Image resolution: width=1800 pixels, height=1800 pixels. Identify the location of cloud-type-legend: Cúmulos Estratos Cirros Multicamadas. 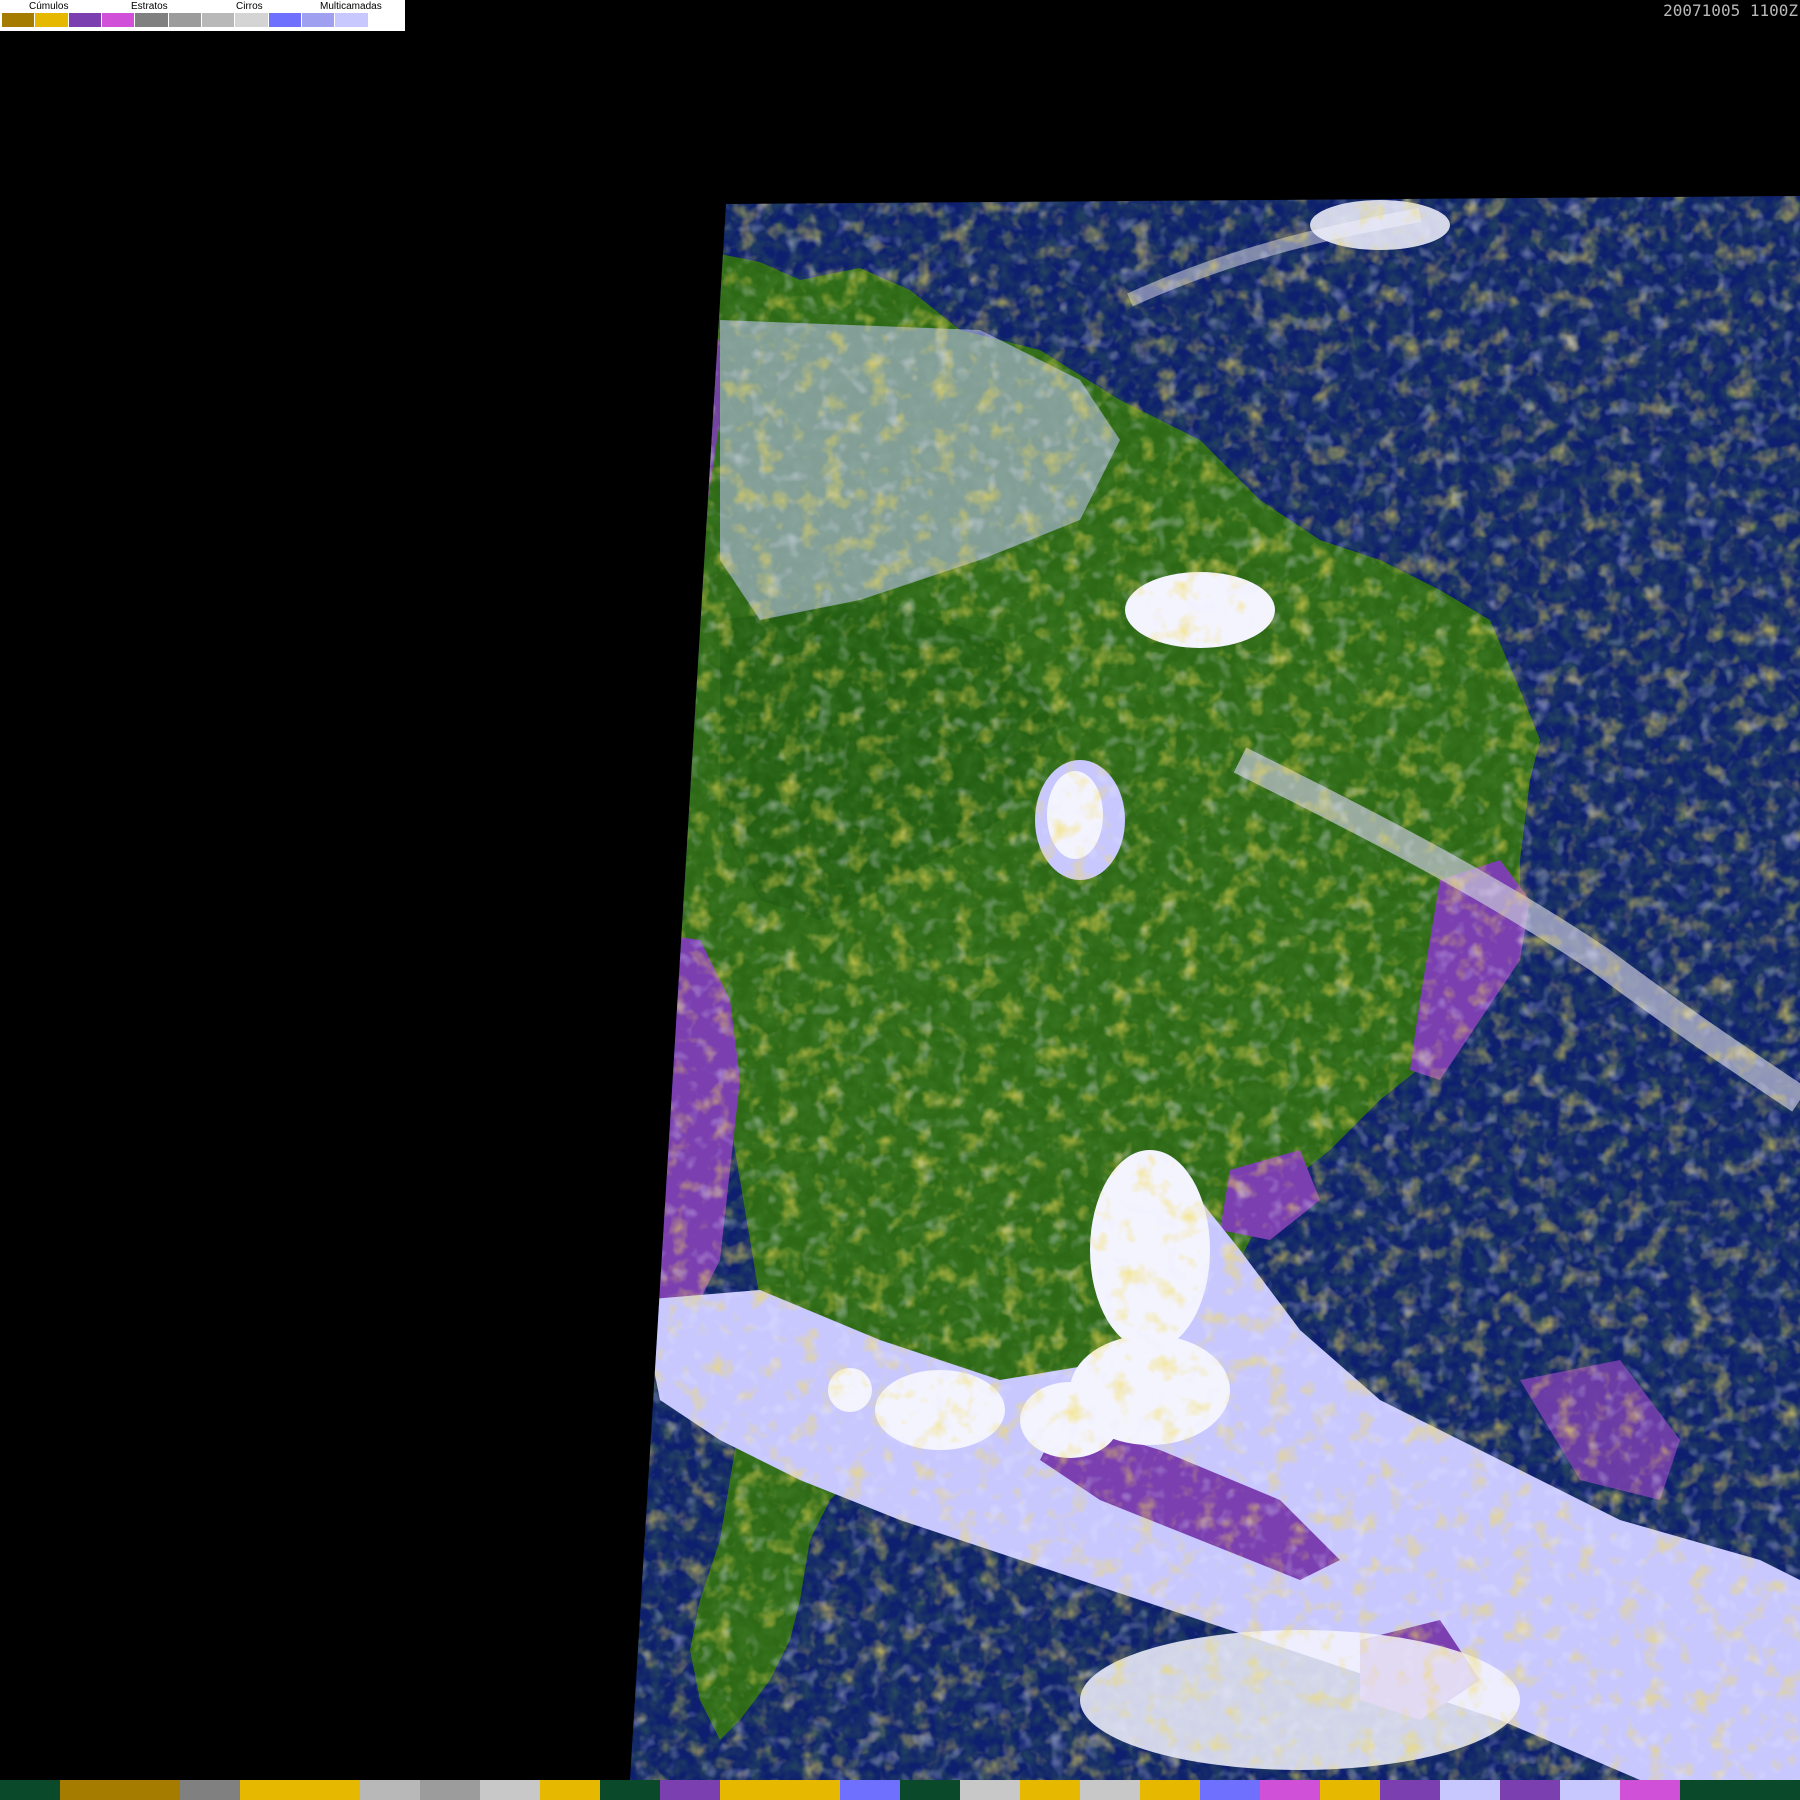
(202, 15).